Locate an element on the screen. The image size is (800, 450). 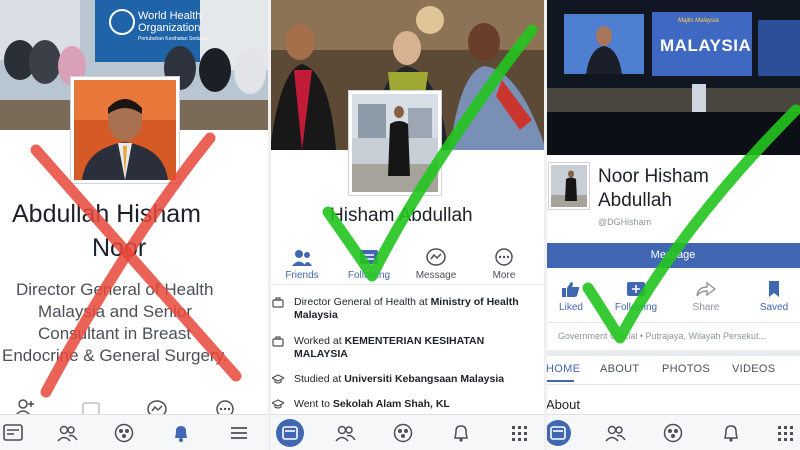
following-button-label: Following is located at coordinates (369, 275).